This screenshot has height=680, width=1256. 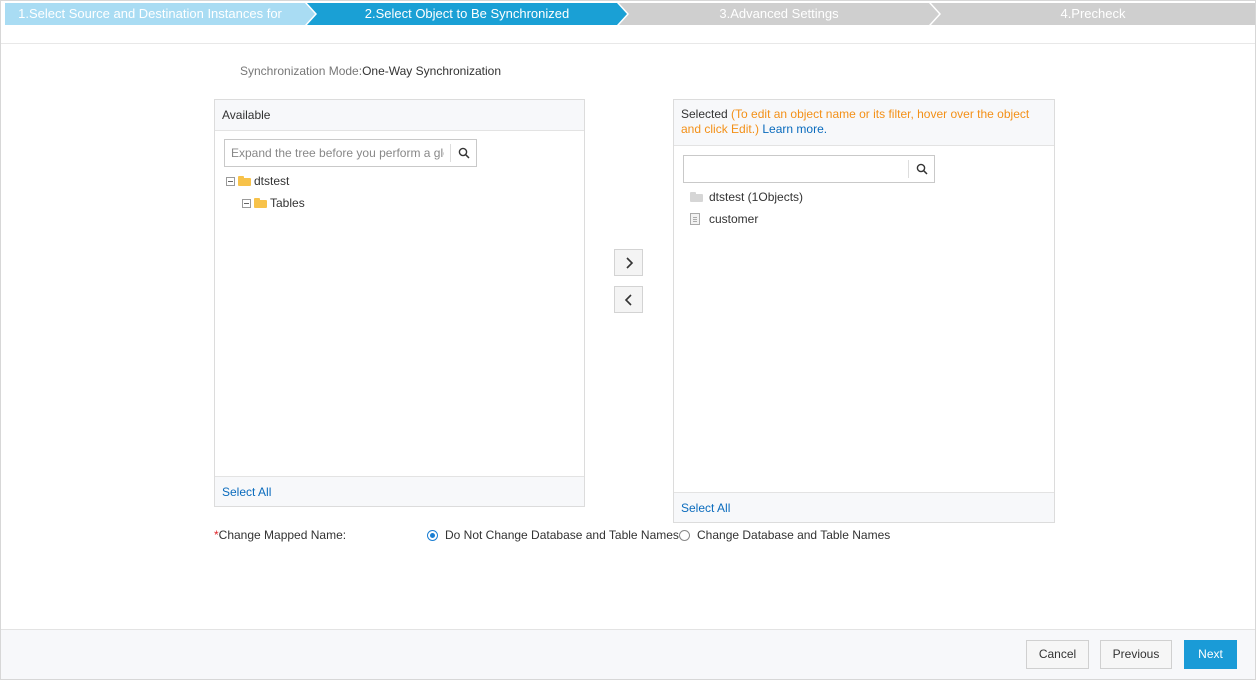 I want to click on tree-node-label: dtstest, so click(x=272, y=181).